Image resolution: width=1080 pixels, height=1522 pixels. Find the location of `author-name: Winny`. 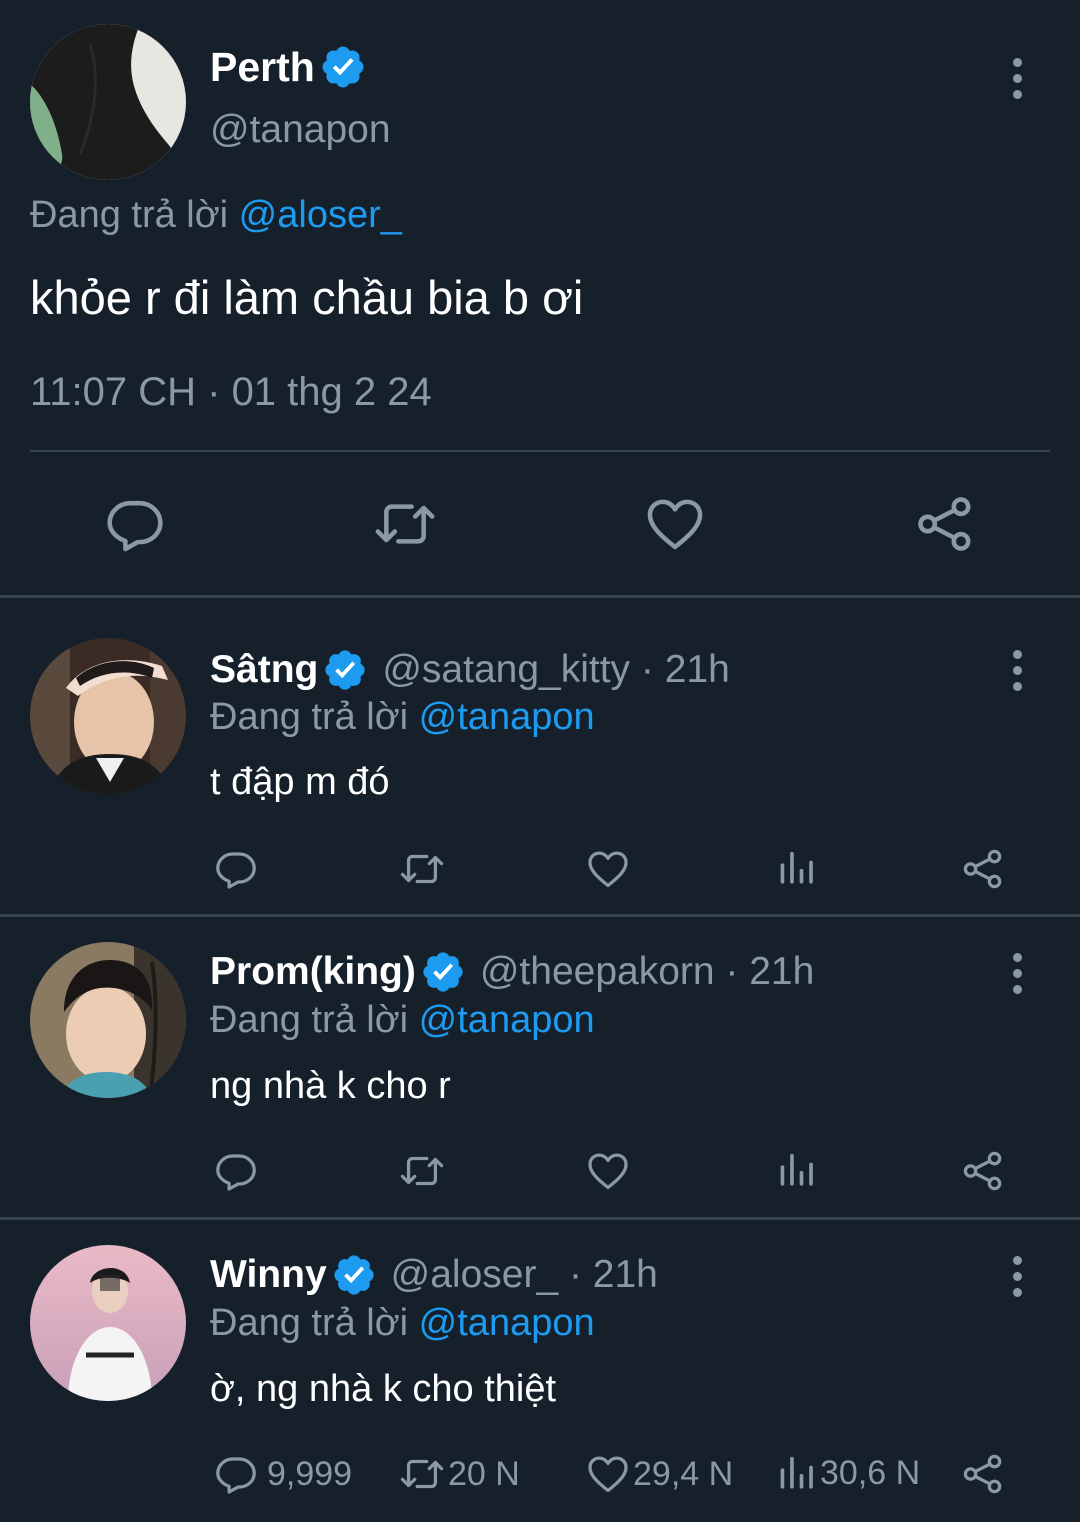

author-name: Winny is located at coordinates (268, 1275).